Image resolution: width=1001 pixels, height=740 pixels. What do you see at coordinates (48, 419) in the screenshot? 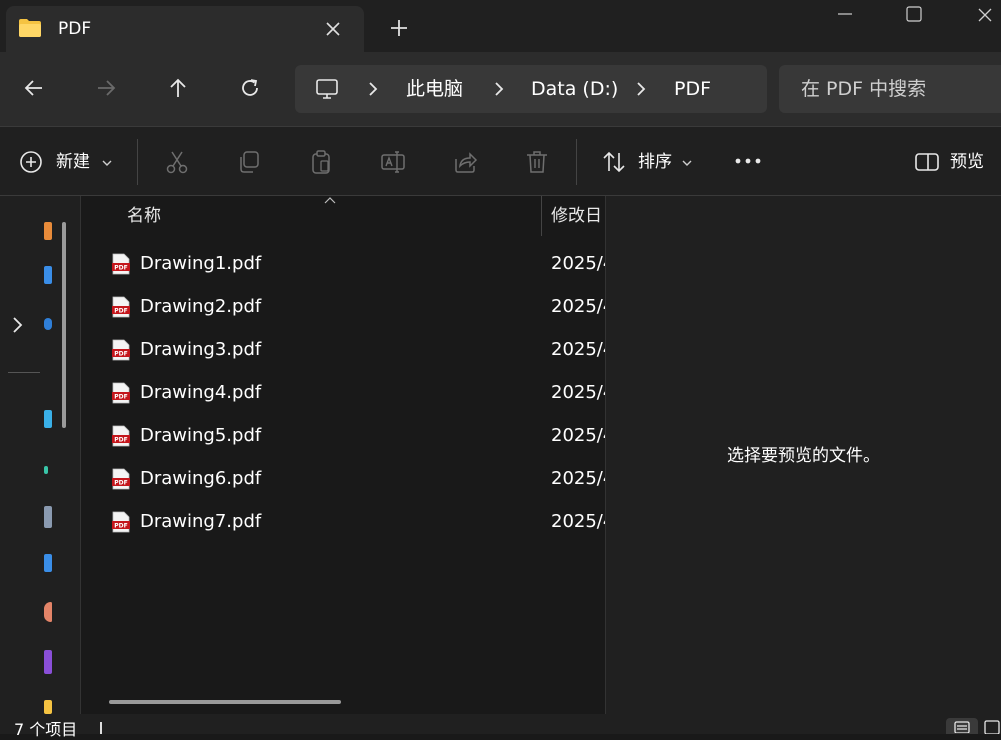
I see `desktop-icon` at bounding box center [48, 419].